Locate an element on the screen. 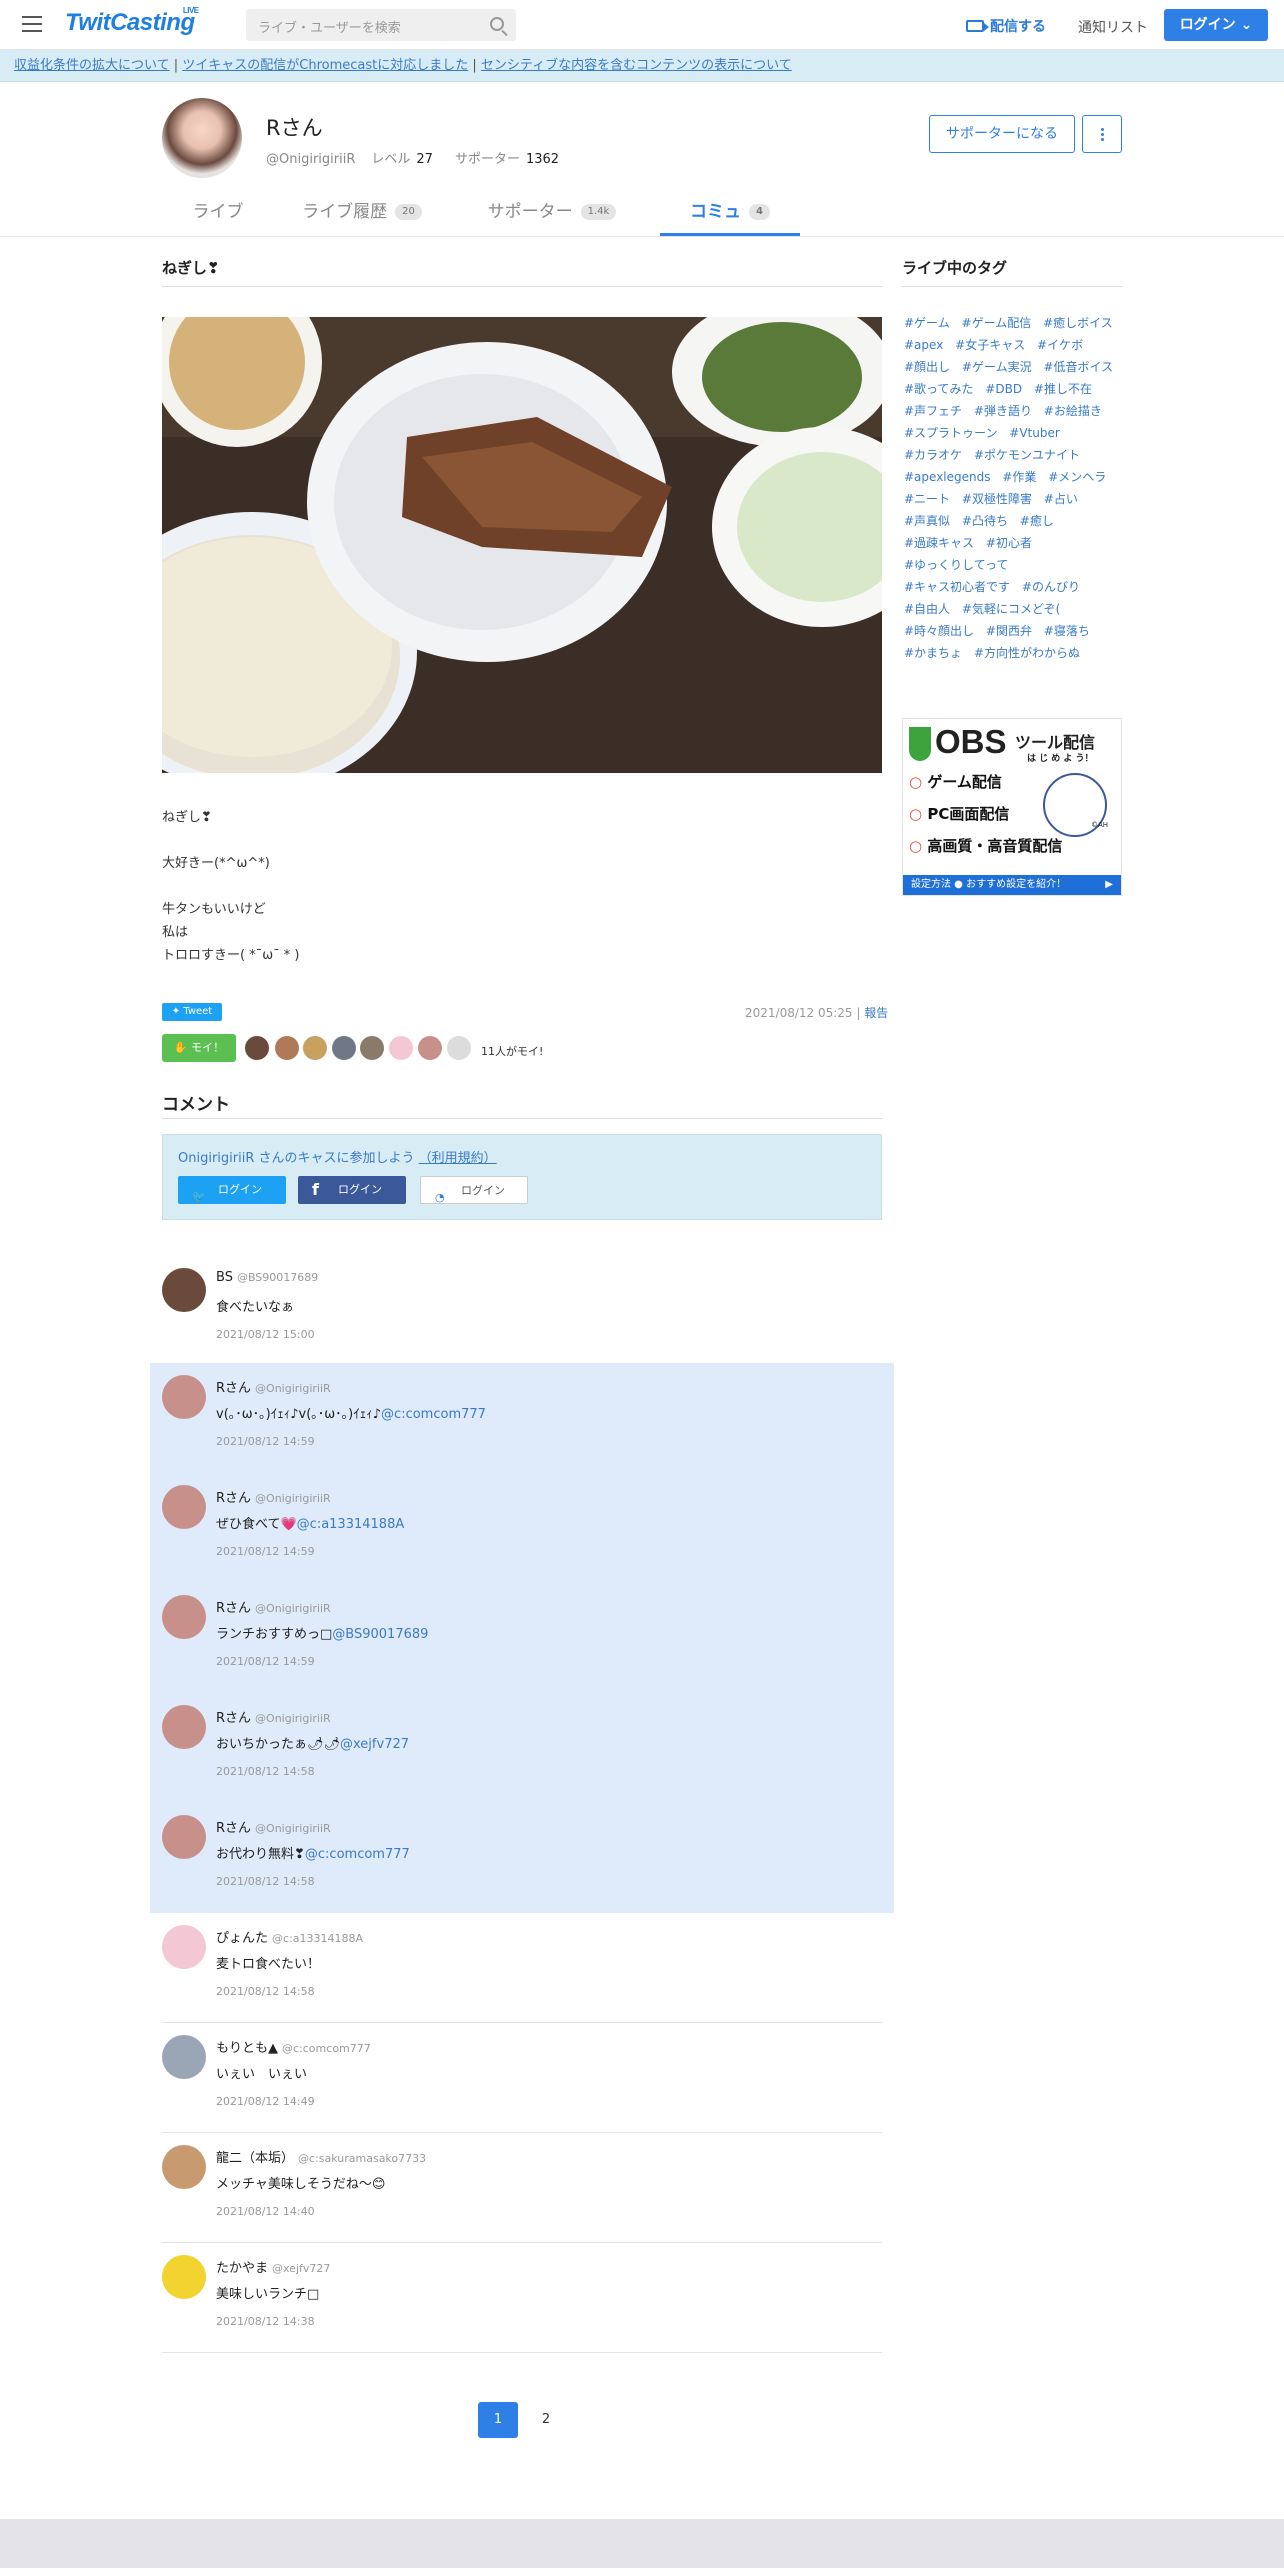 The width and height of the screenshot is (1284, 2568). commenter-name: たかやま @xejfv727 is located at coordinates (273, 2266).